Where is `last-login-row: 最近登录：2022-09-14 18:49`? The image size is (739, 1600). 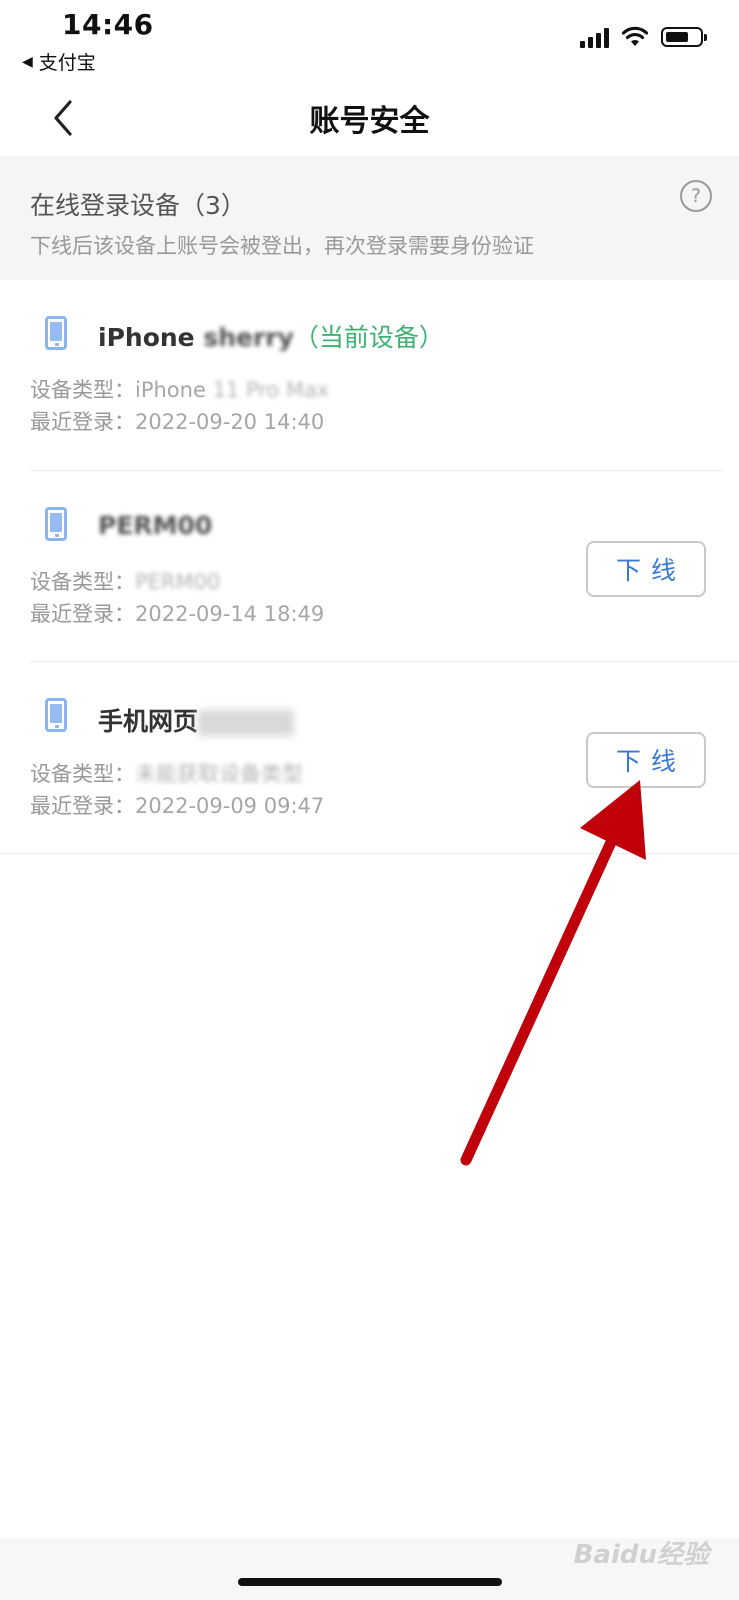
last-login-row: 最近登录：2022-09-14 18:49 is located at coordinates (177, 614).